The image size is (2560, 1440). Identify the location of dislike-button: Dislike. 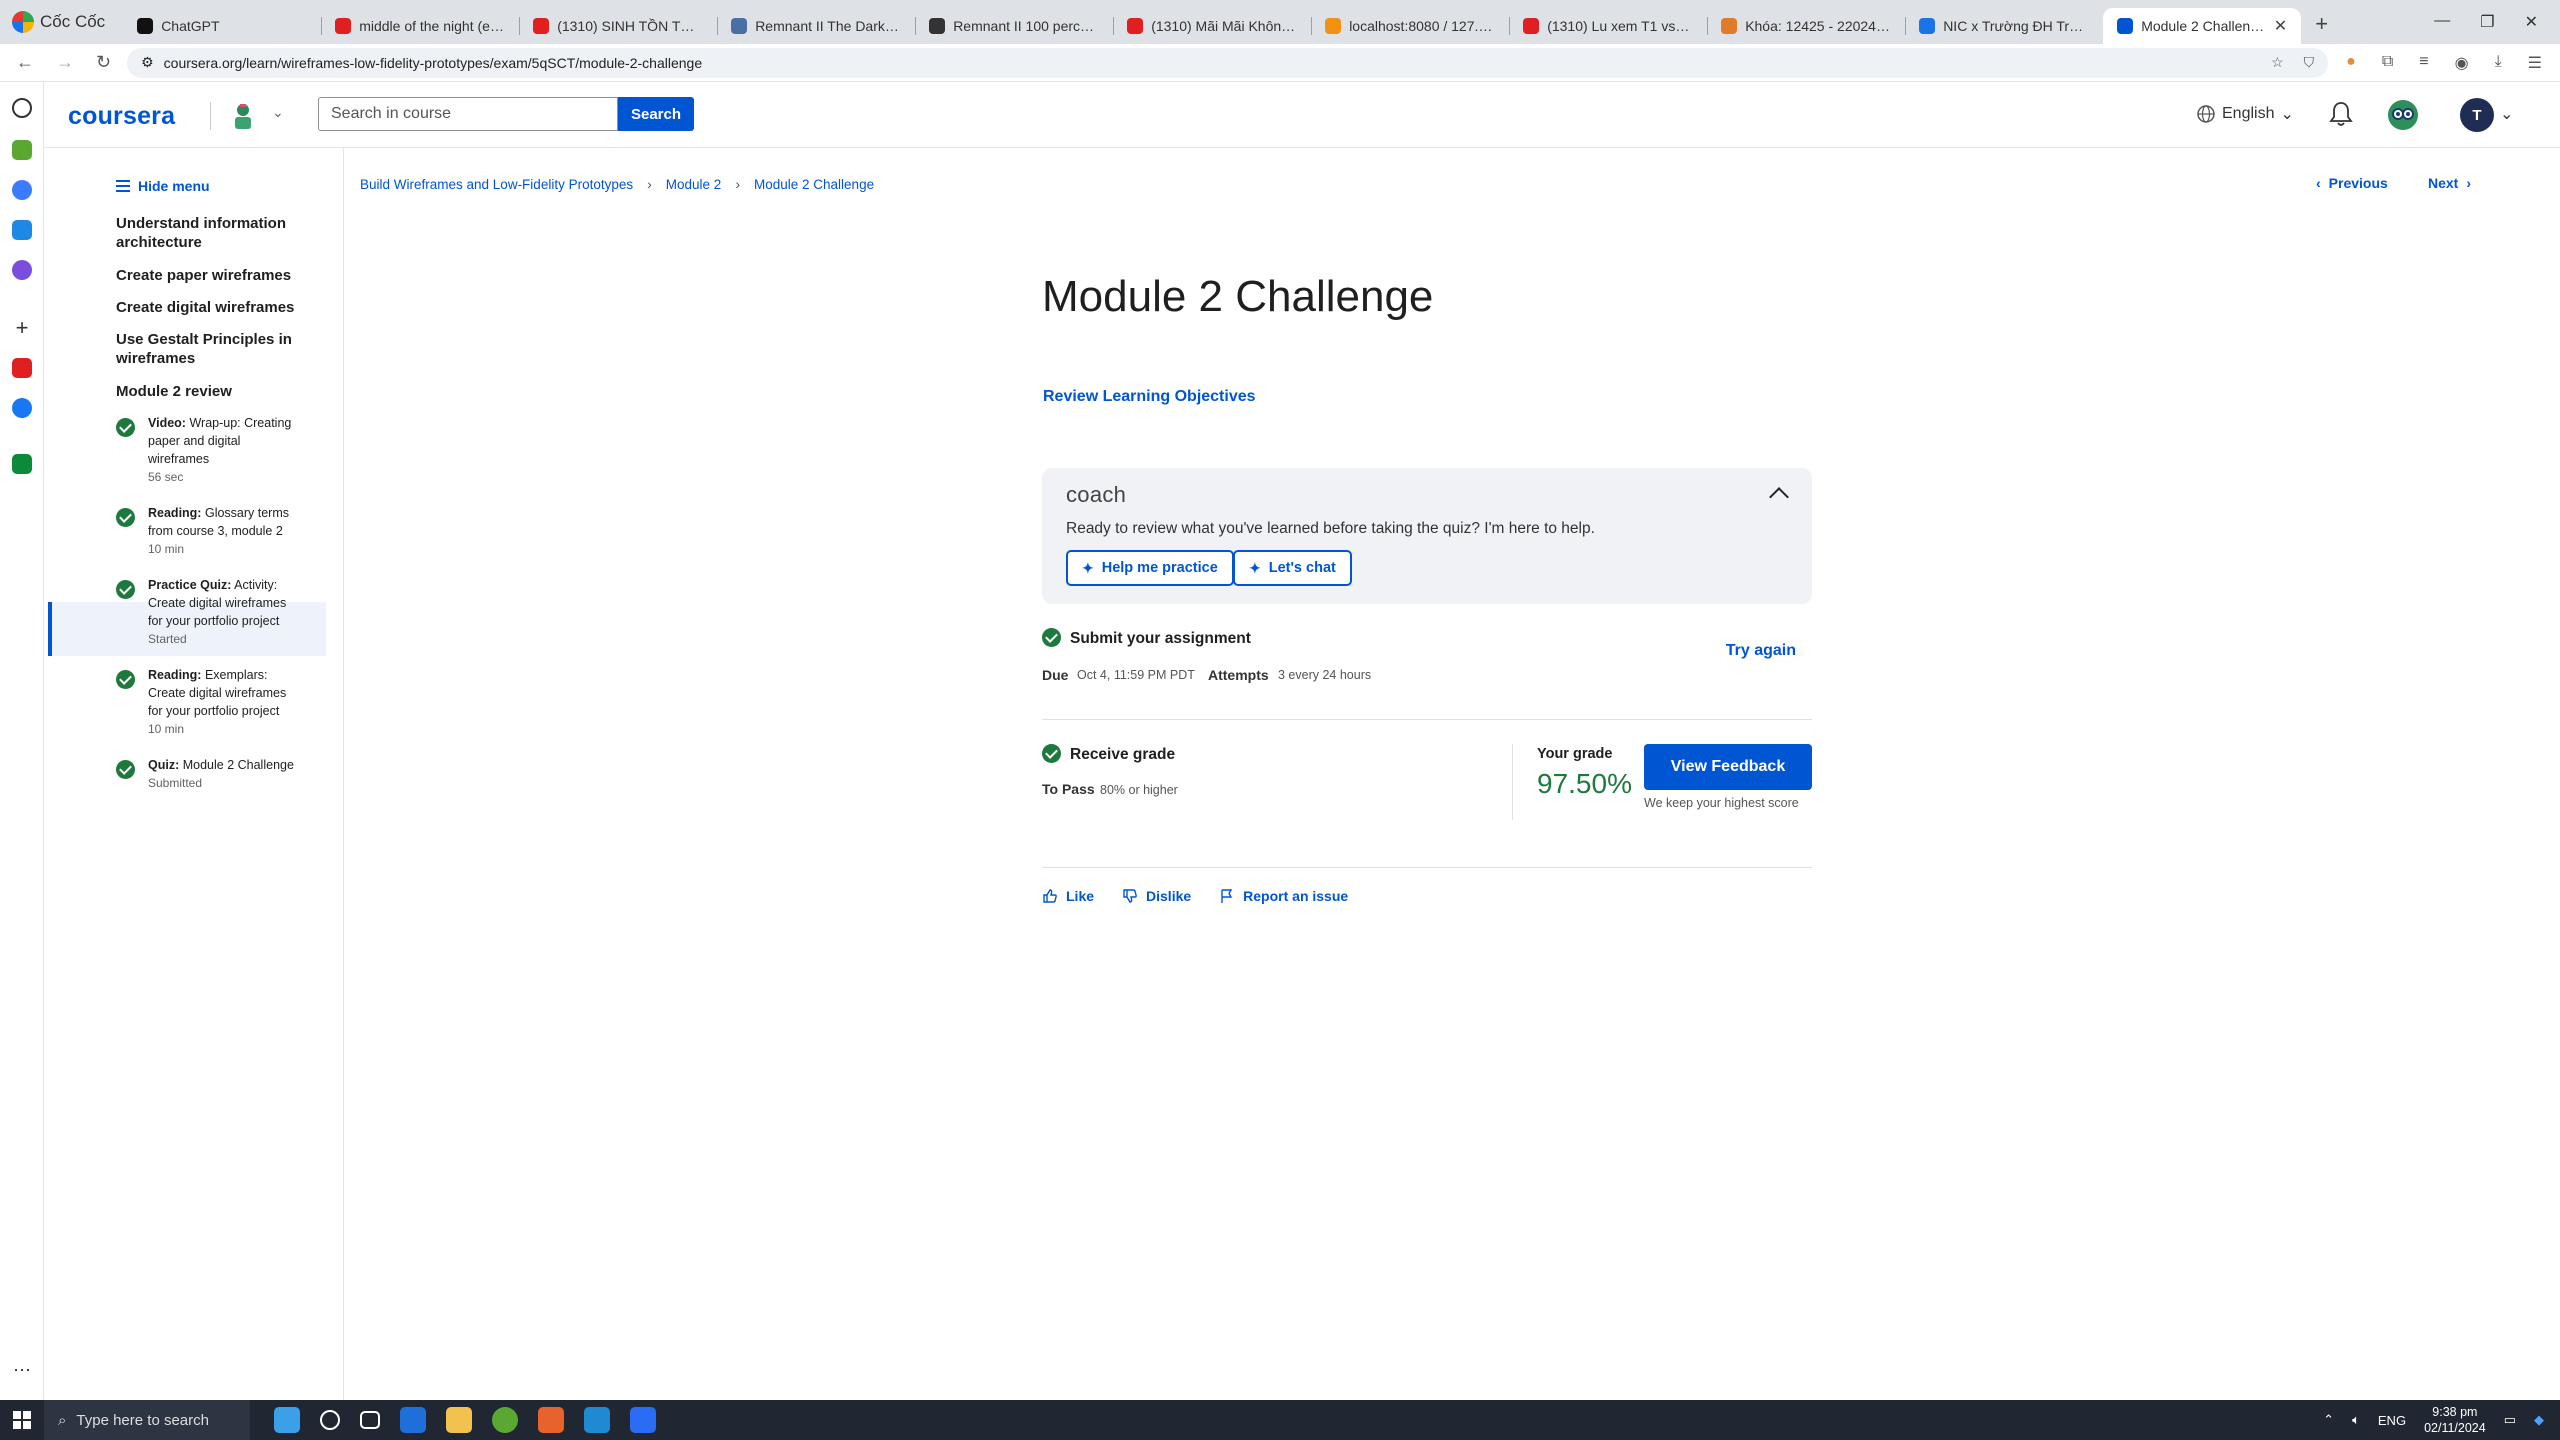
(1156, 896).